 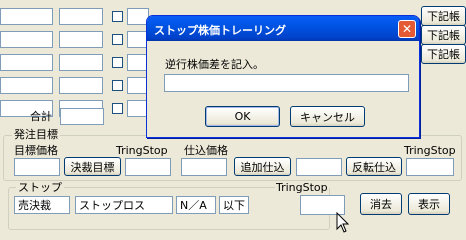 What do you see at coordinates (206, 150) in the screenshot?
I see `purchase-price-label: 仕込価格` at bounding box center [206, 150].